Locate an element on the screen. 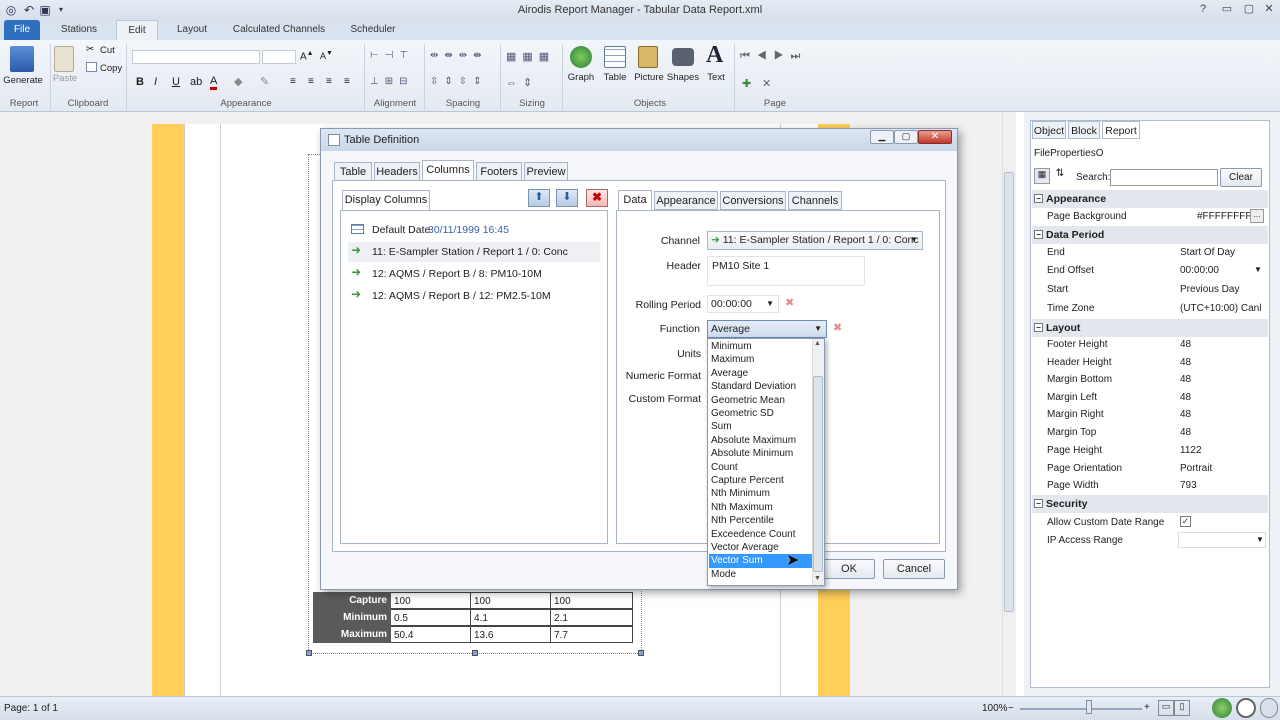 The width and height of the screenshot is (1280, 720). property-row: Page Orientation Portrait is located at coordinates (1150, 469).